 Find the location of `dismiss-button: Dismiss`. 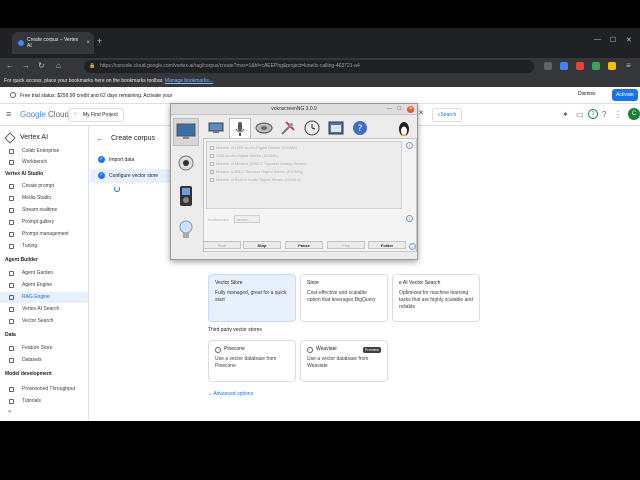

dismiss-button: Dismiss is located at coordinates (587, 94).